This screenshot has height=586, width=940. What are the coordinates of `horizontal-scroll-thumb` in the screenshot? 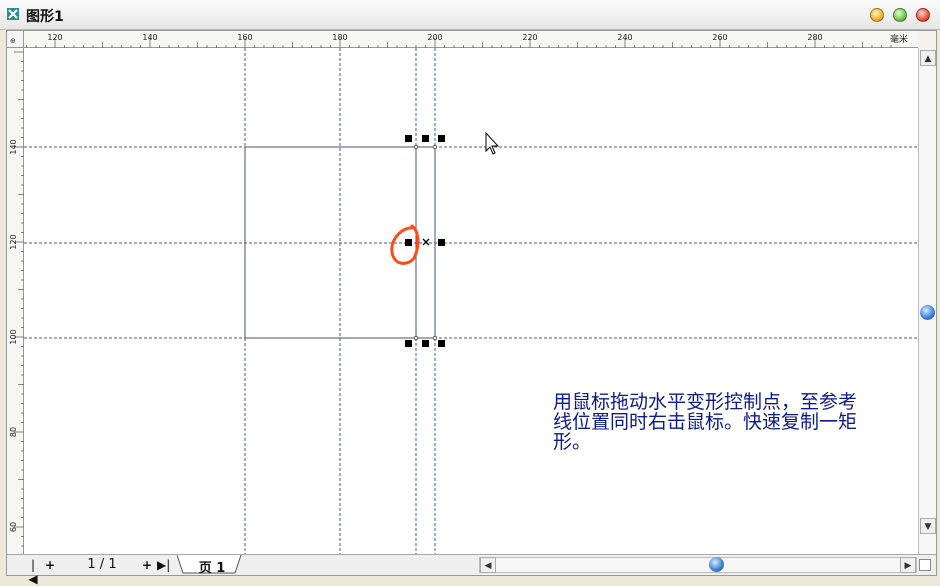 It's located at (716, 564).